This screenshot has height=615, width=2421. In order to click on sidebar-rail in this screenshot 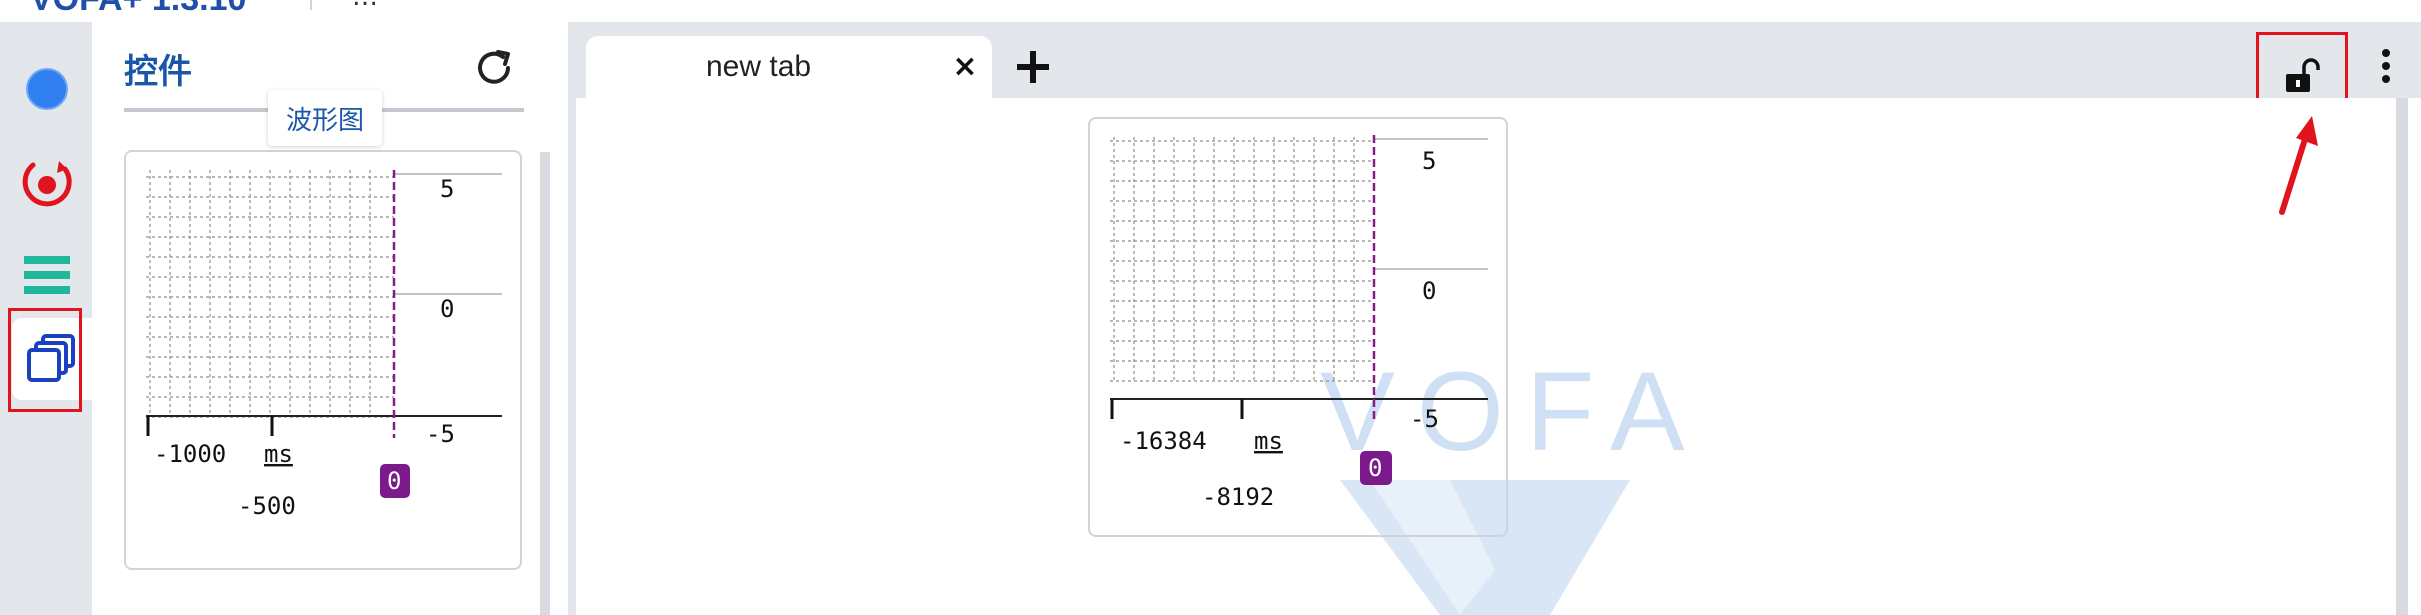, I will do `click(46, 318)`.